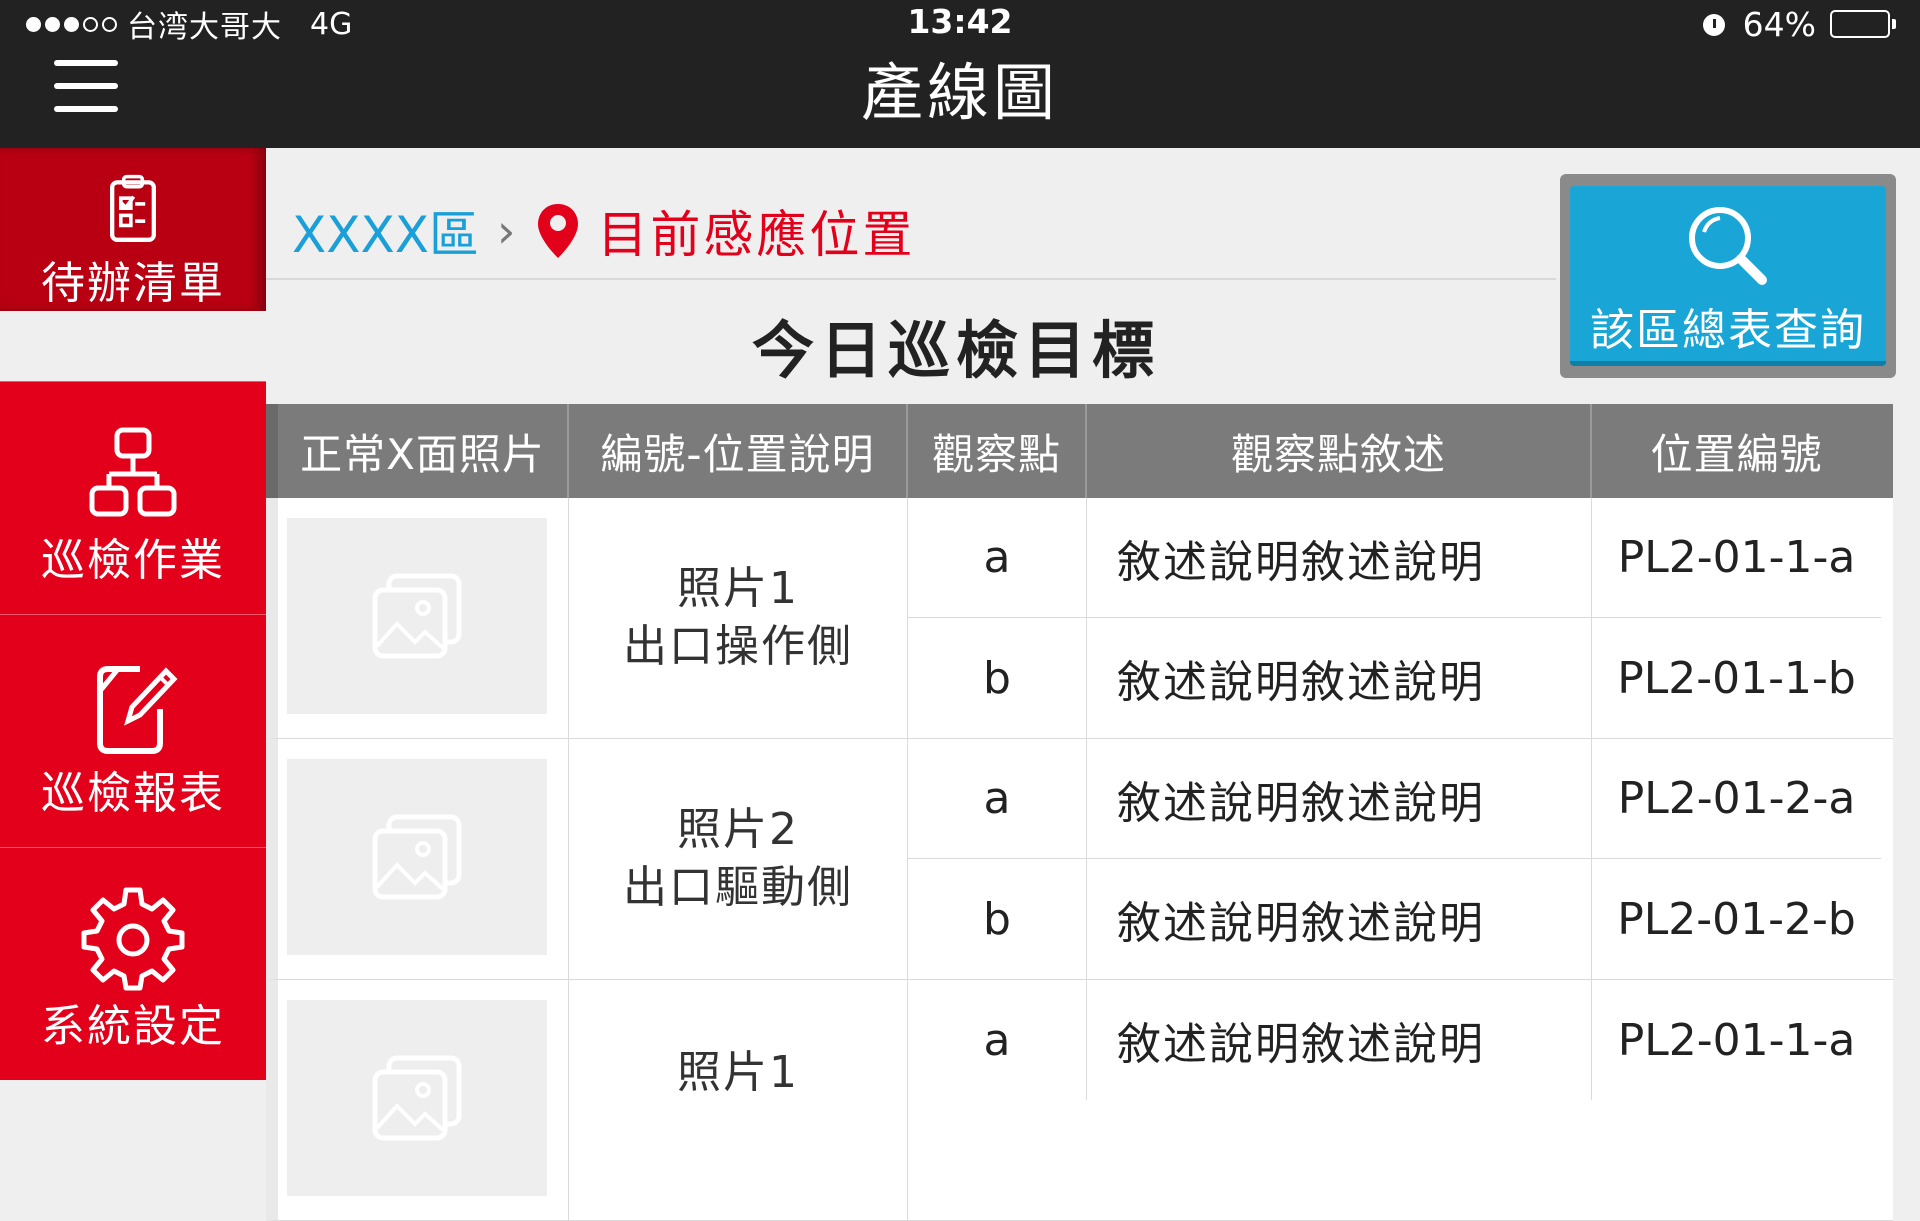 The height and width of the screenshot is (1221, 1920). What do you see at coordinates (1339, 451) in the screenshot?
I see `column-header-description: 觀察點敘述` at bounding box center [1339, 451].